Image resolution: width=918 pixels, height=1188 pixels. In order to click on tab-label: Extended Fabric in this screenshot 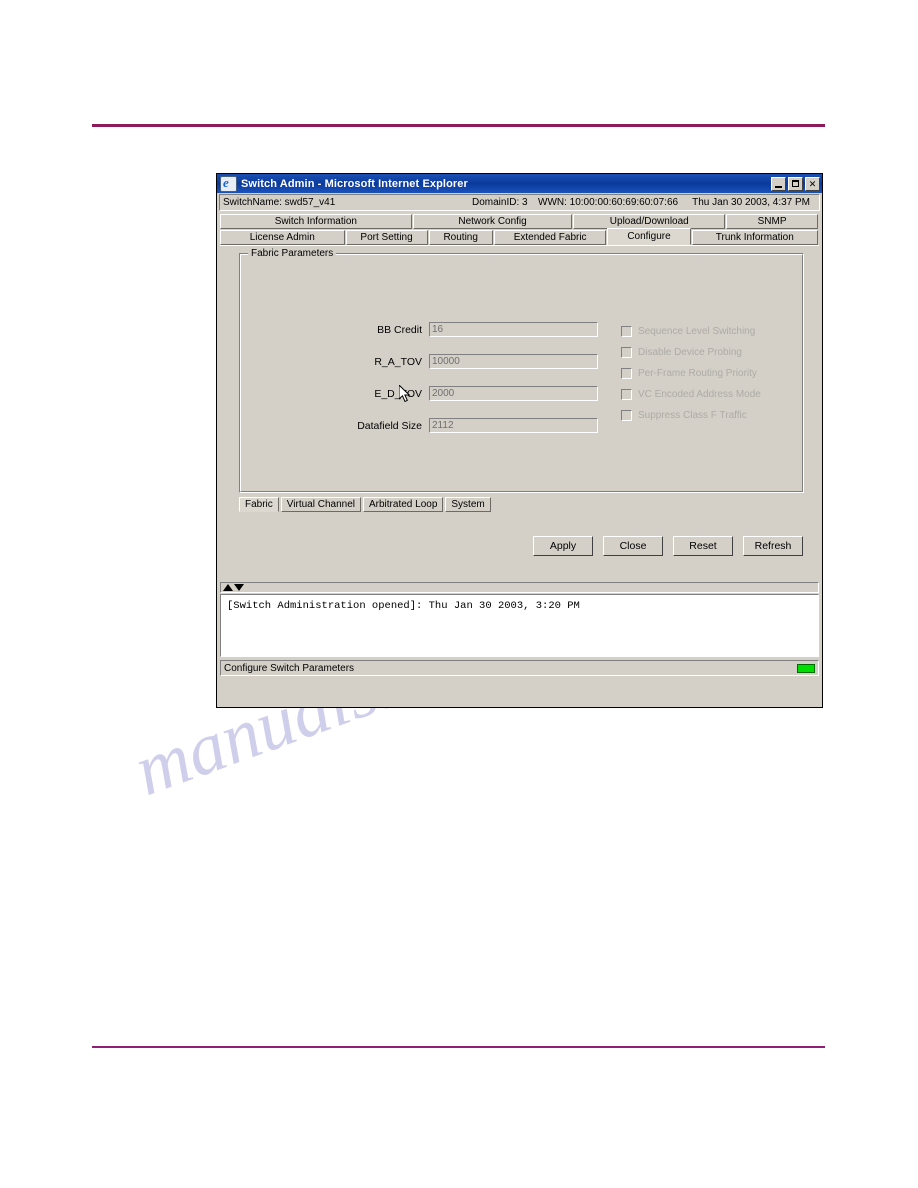, I will do `click(550, 237)`.